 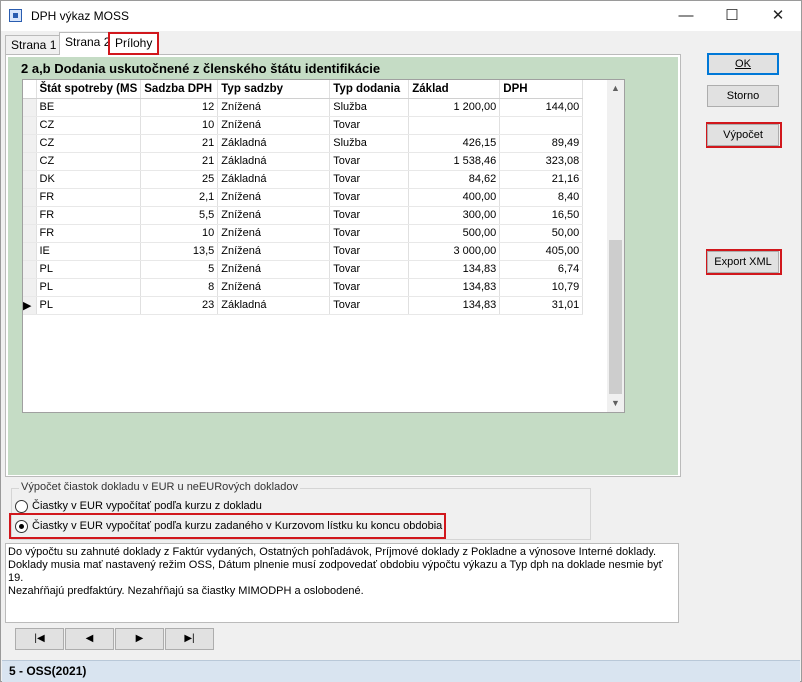 What do you see at coordinates (179, 269) in the screenshot?
I see `table-cell: 5` at bounding box center [179, 269].